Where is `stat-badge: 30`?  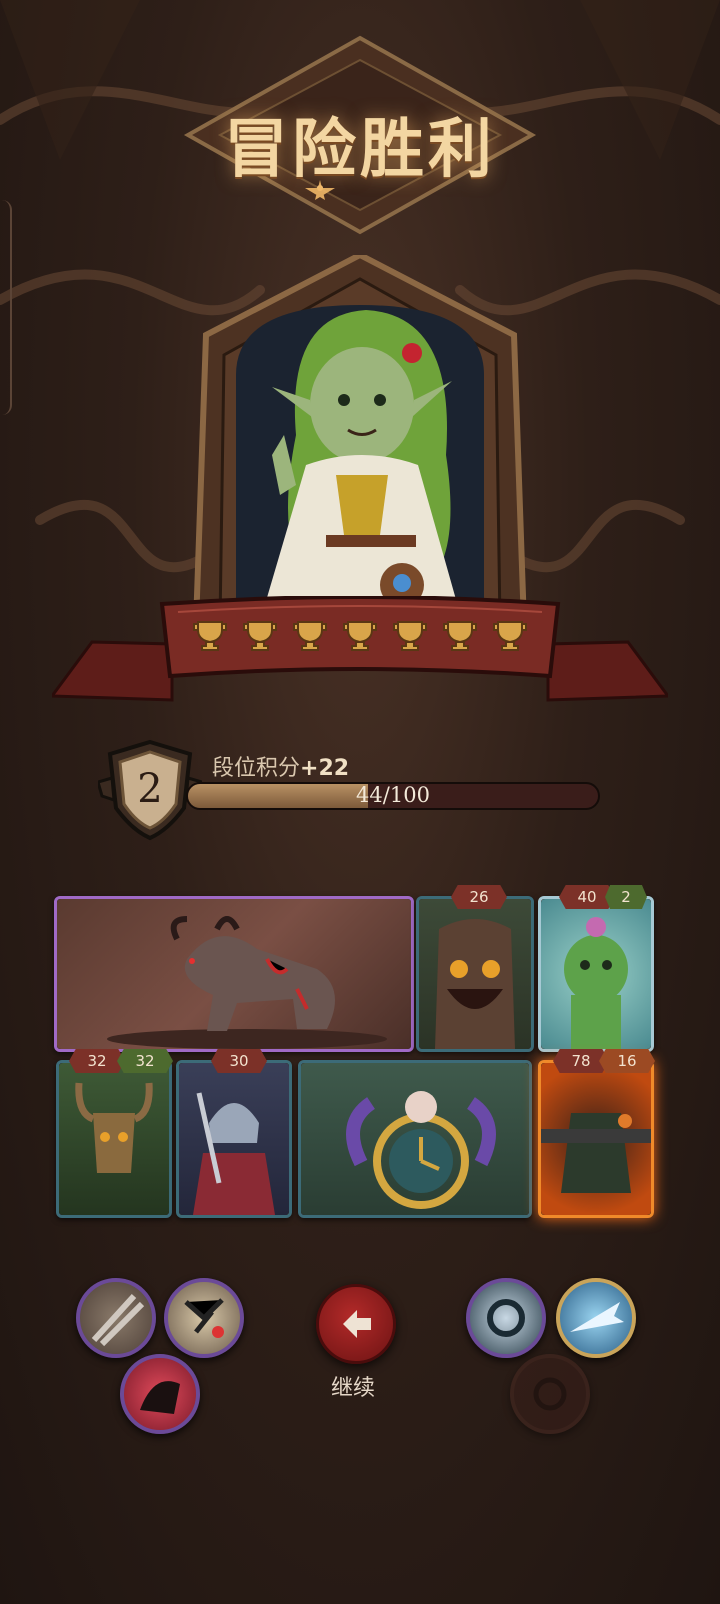 stat-badge: 30 is located at coordinates (239, 1061).